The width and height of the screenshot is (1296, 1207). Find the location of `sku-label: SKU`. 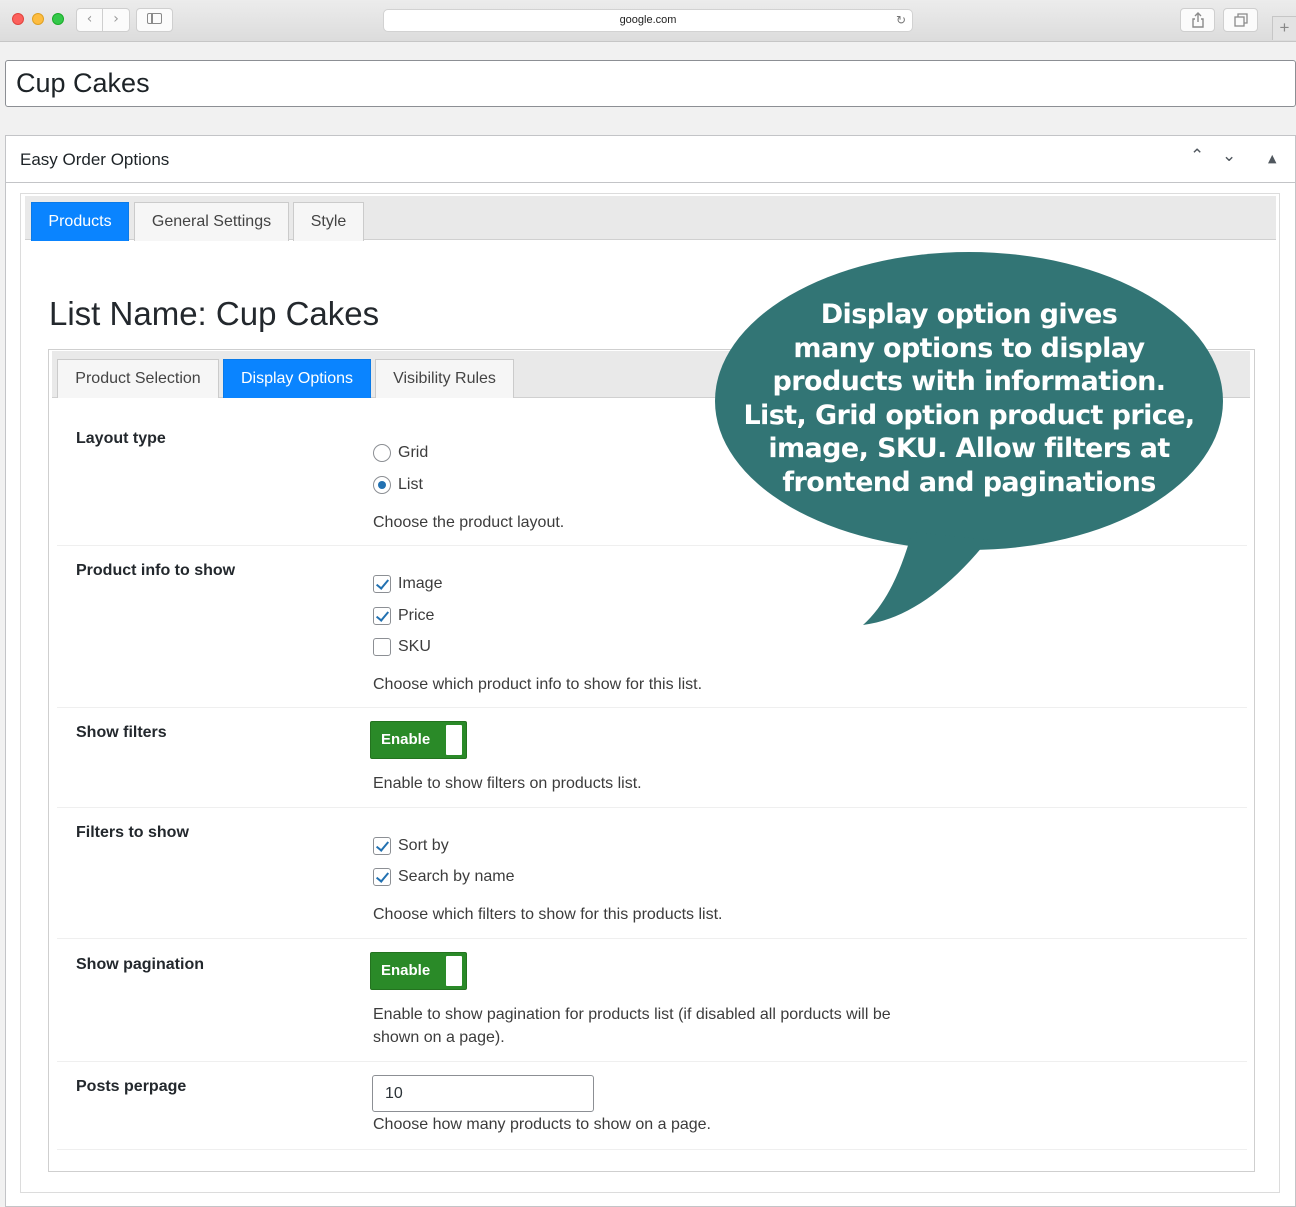

sku-label: SKU is located at coordinates (414, 646).